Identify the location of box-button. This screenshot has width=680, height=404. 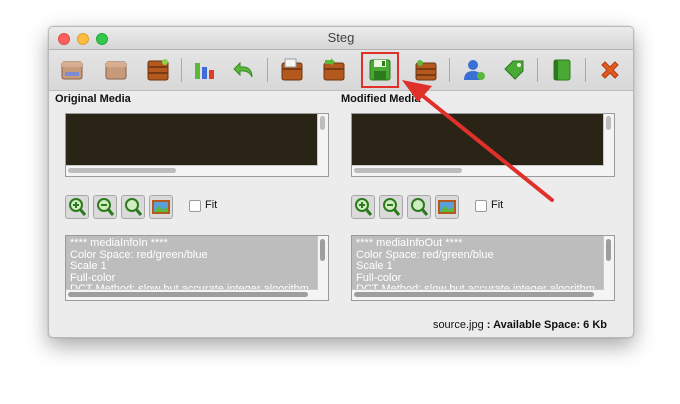
(116, 70).